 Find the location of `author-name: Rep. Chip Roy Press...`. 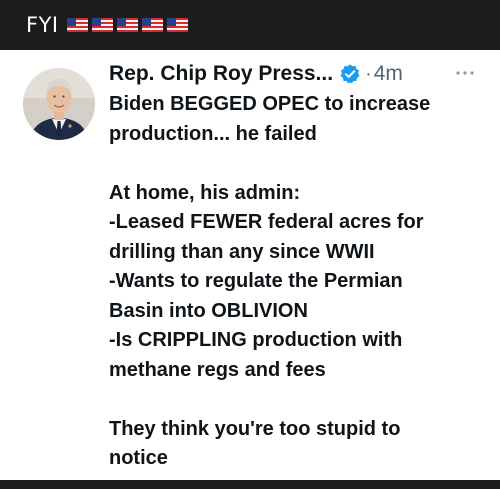

author-name: Rep. Chip Roy Press... is located at coordinates (221, 74).